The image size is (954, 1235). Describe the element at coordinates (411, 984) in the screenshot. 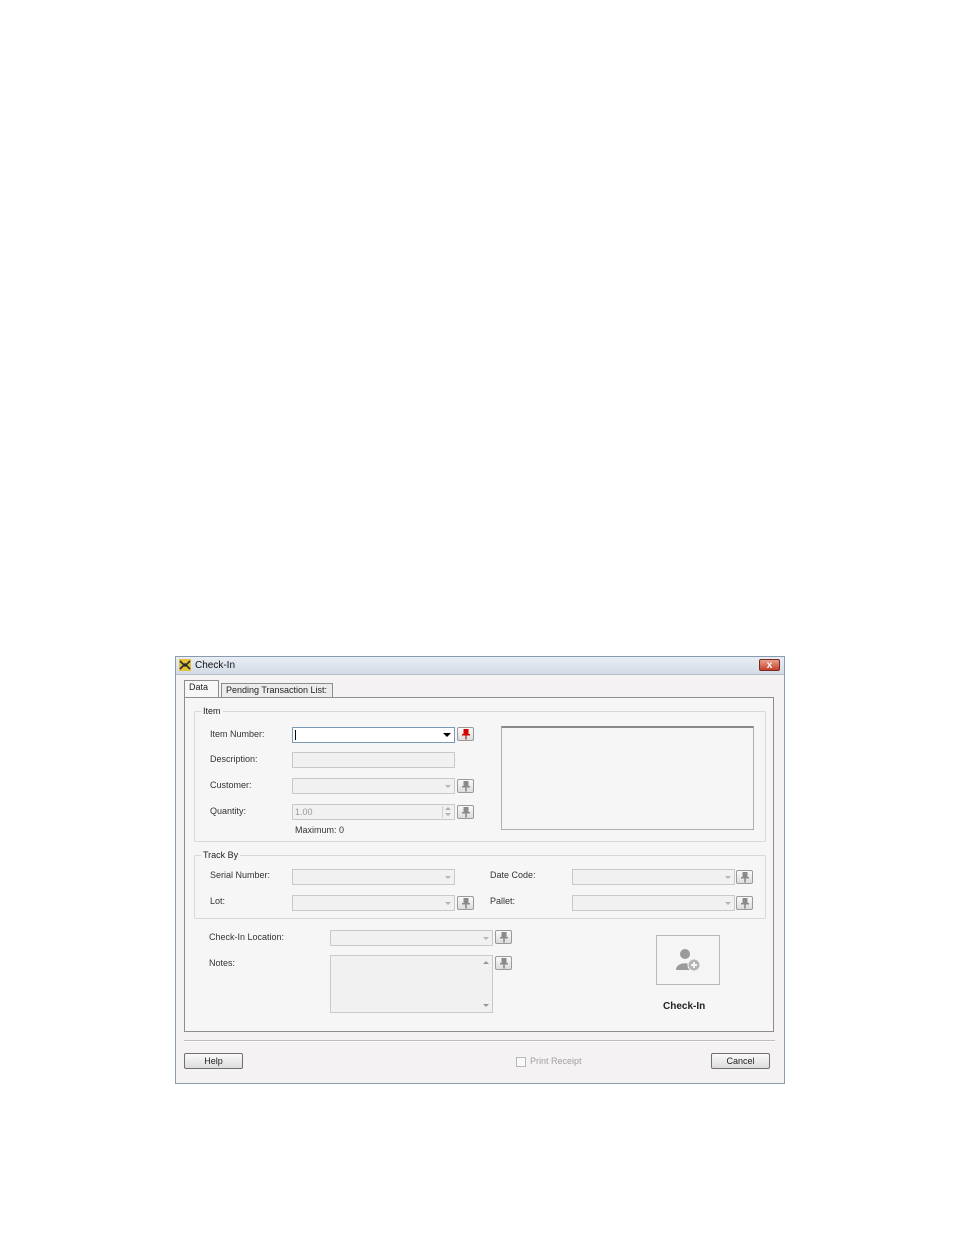

I see `notes-textarea` at that location.